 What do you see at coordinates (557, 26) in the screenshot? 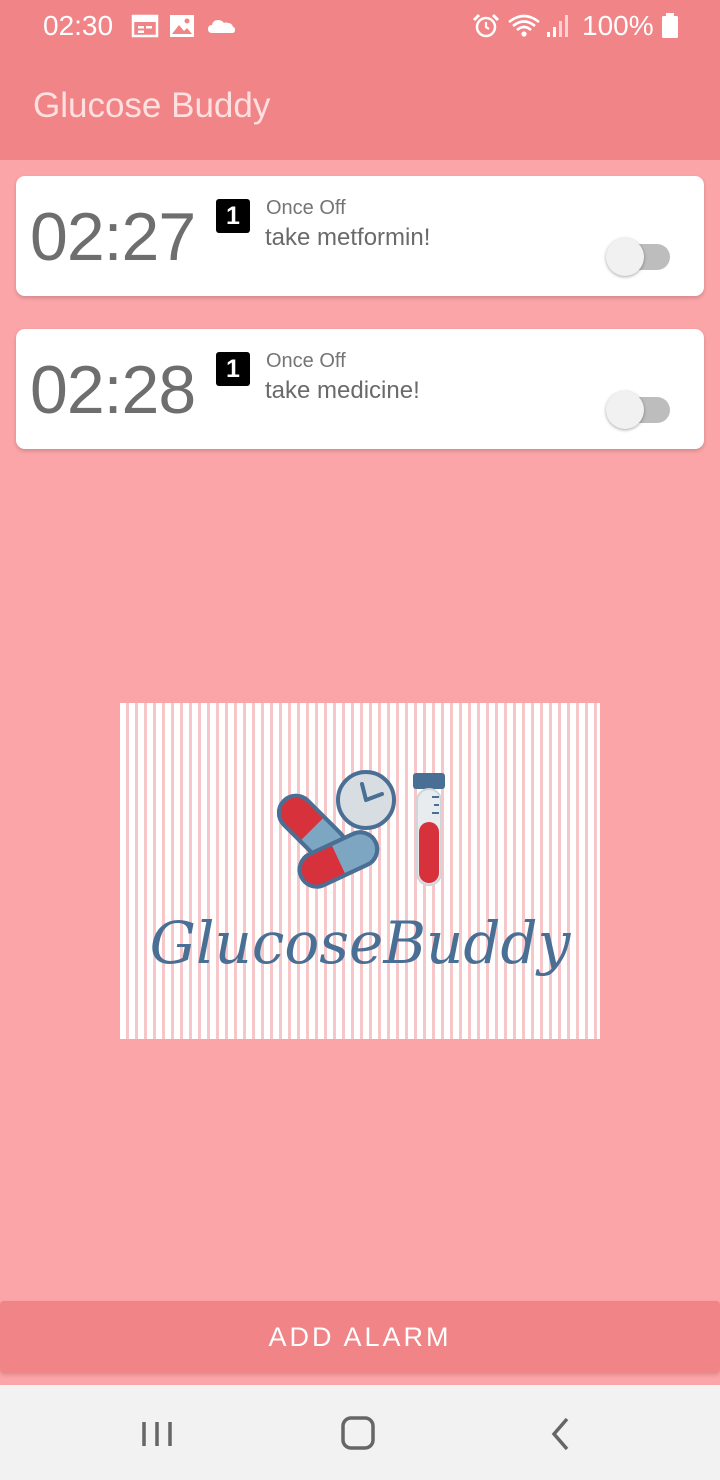
I see `signal-icon` at bounding box center [557, 26].